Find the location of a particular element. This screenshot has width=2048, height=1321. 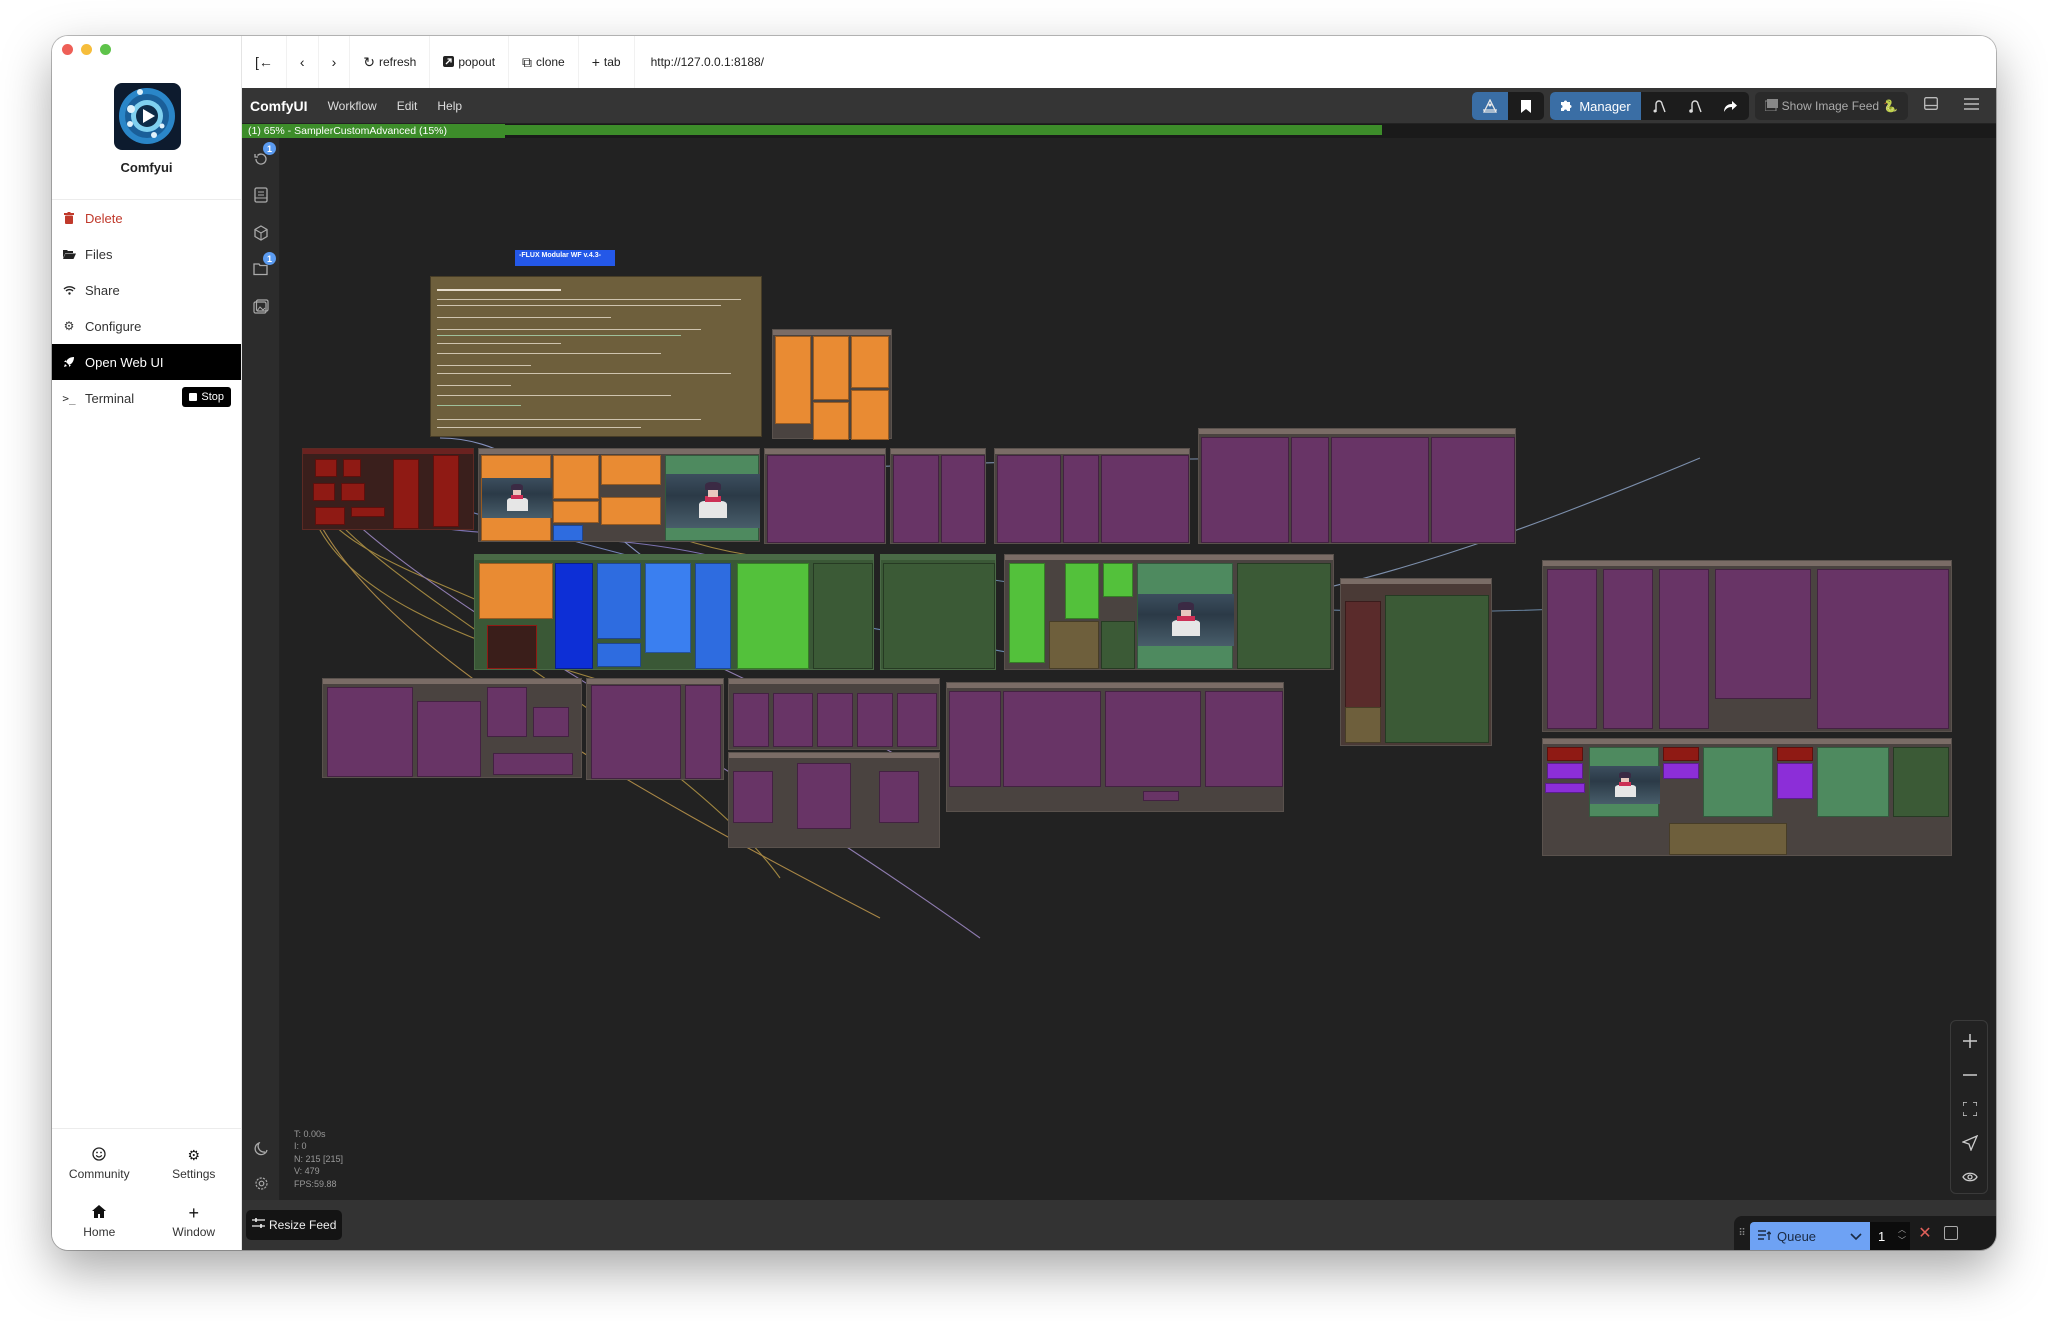

menu-edit: Edit is located at coordinates (407, 106).